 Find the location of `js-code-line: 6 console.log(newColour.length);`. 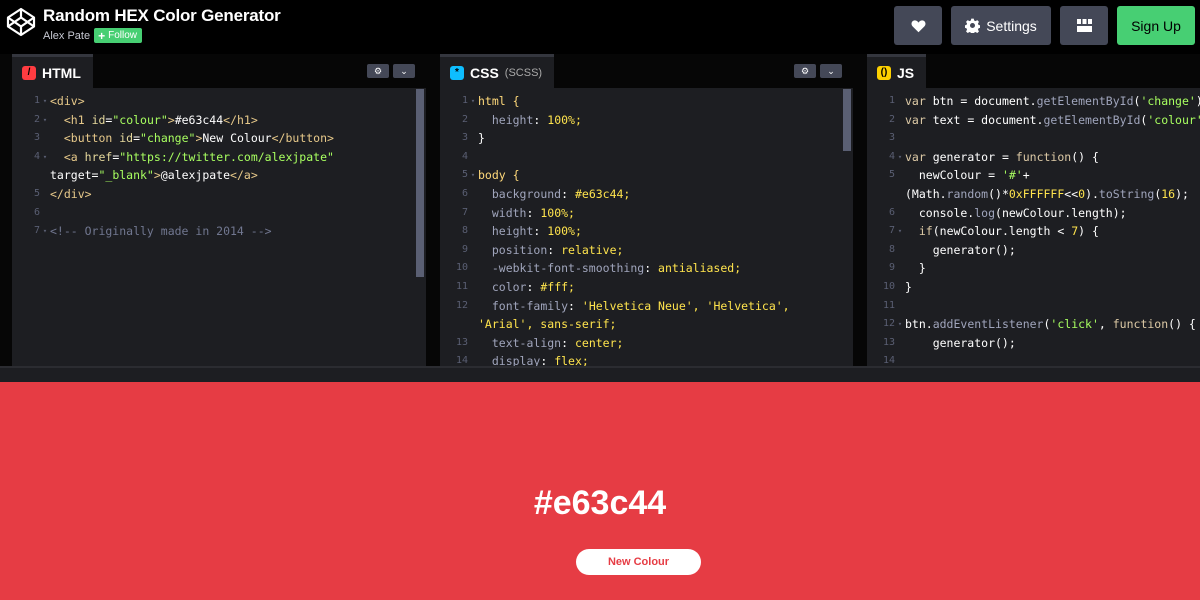

js-code-line: 6 console.log(newColour.length); is located at coordinates (1033, 213).